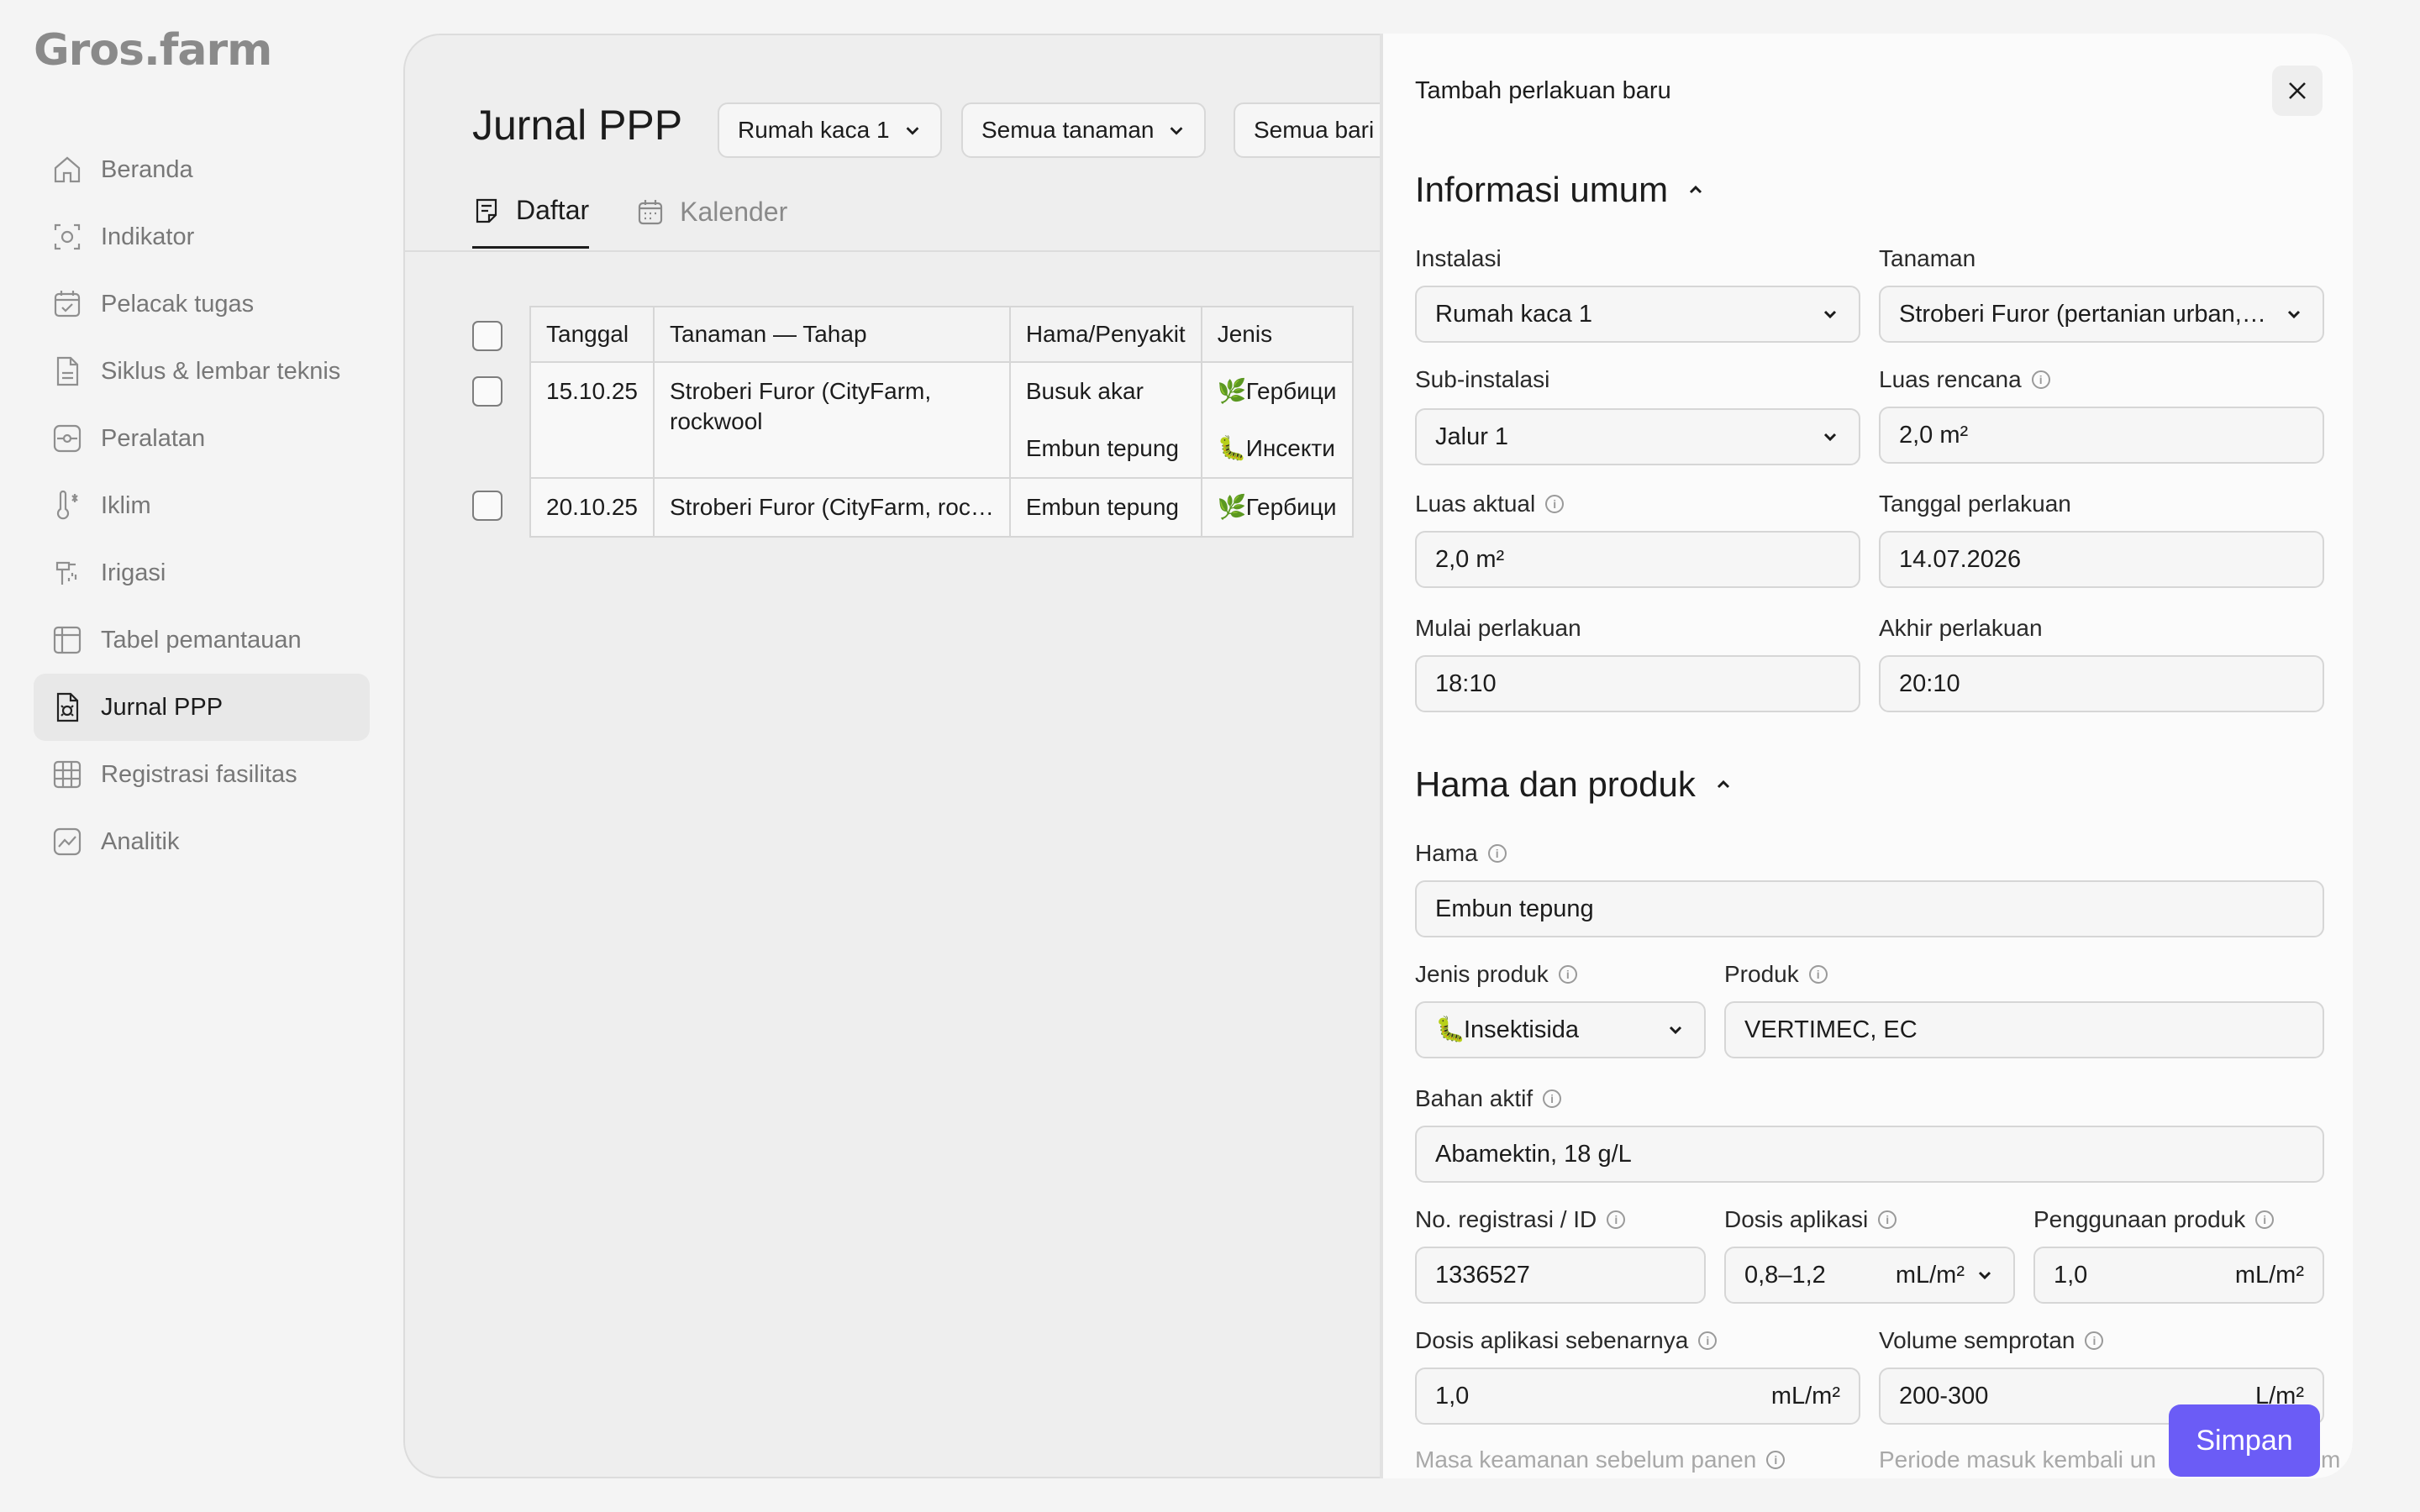 This screenshot has width=2420, height=1512. Describe the element at coordinates (2330, 1459) in the screenshot. I see `label-text: m` at that location.